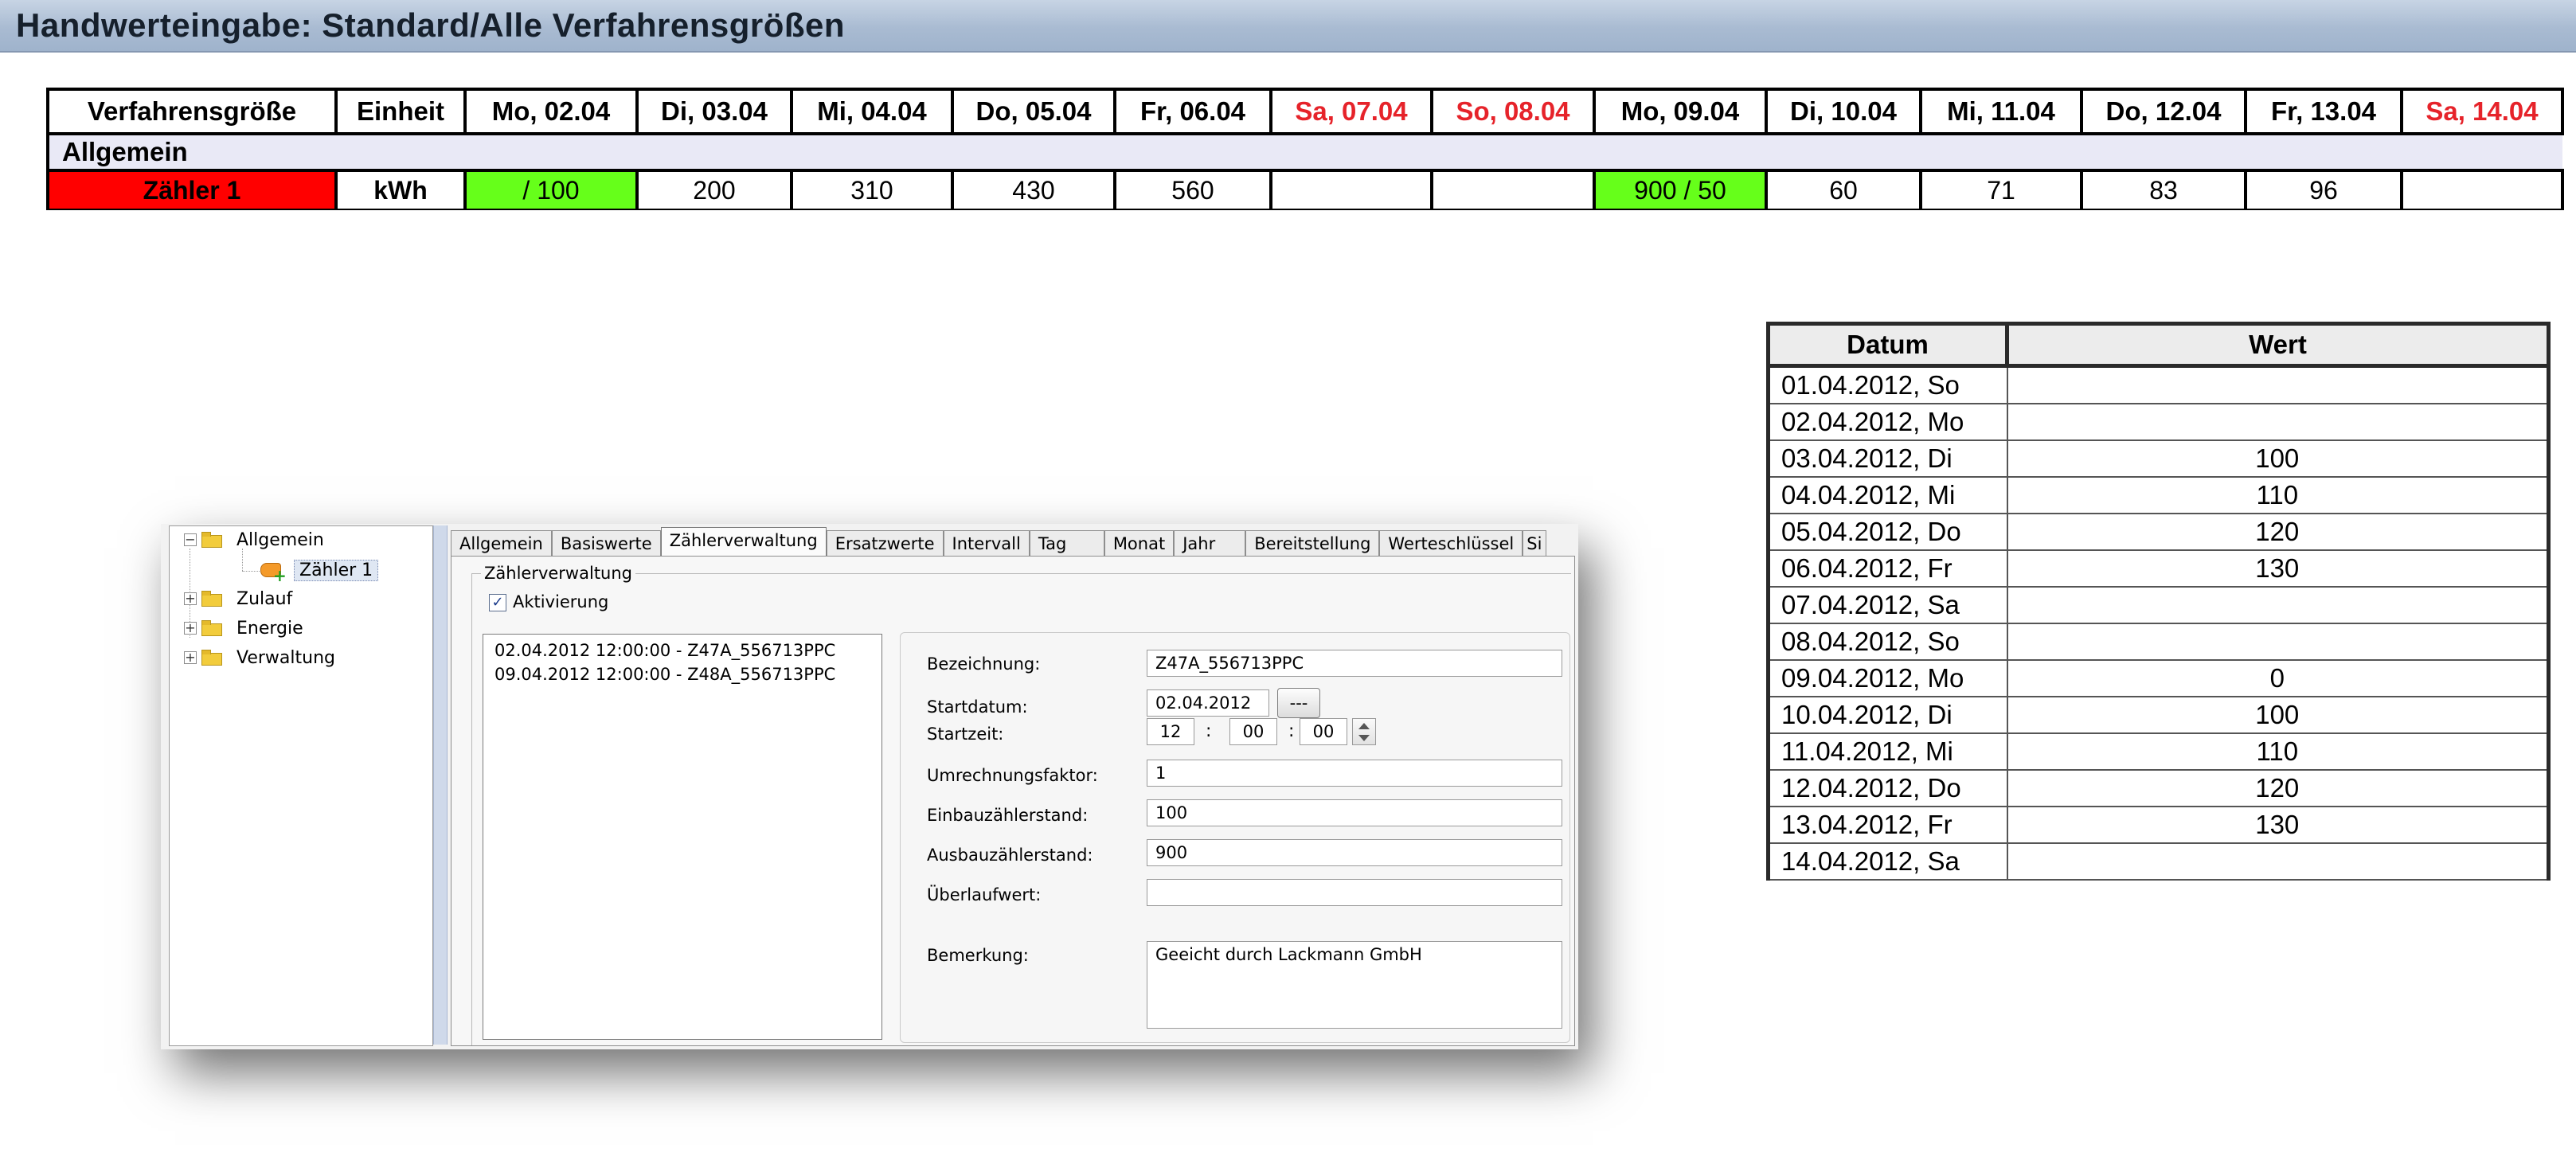 This screenshot has width=2576, height=1164. I want to click on list-item: 02.04.2012 12:00:00 - Z47A_556713PPC, so click(664, 650).